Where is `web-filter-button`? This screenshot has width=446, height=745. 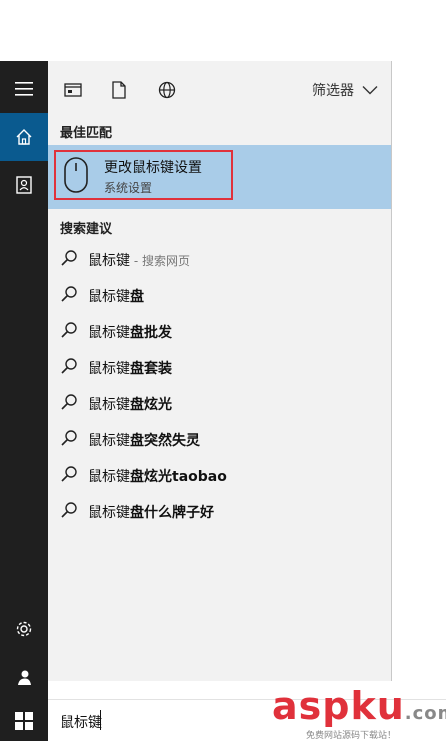 web-filter-button is located at coordinates (167, 90).